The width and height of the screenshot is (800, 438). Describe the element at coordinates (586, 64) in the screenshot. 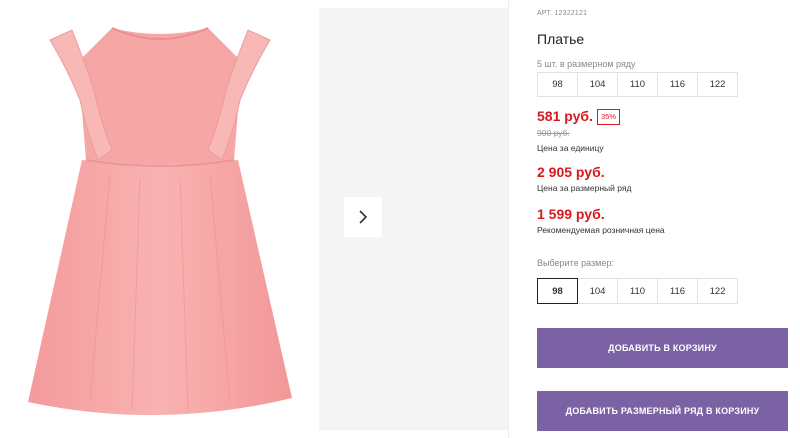

I see `series-note: 5 шт. в размерном ряду` at that location.